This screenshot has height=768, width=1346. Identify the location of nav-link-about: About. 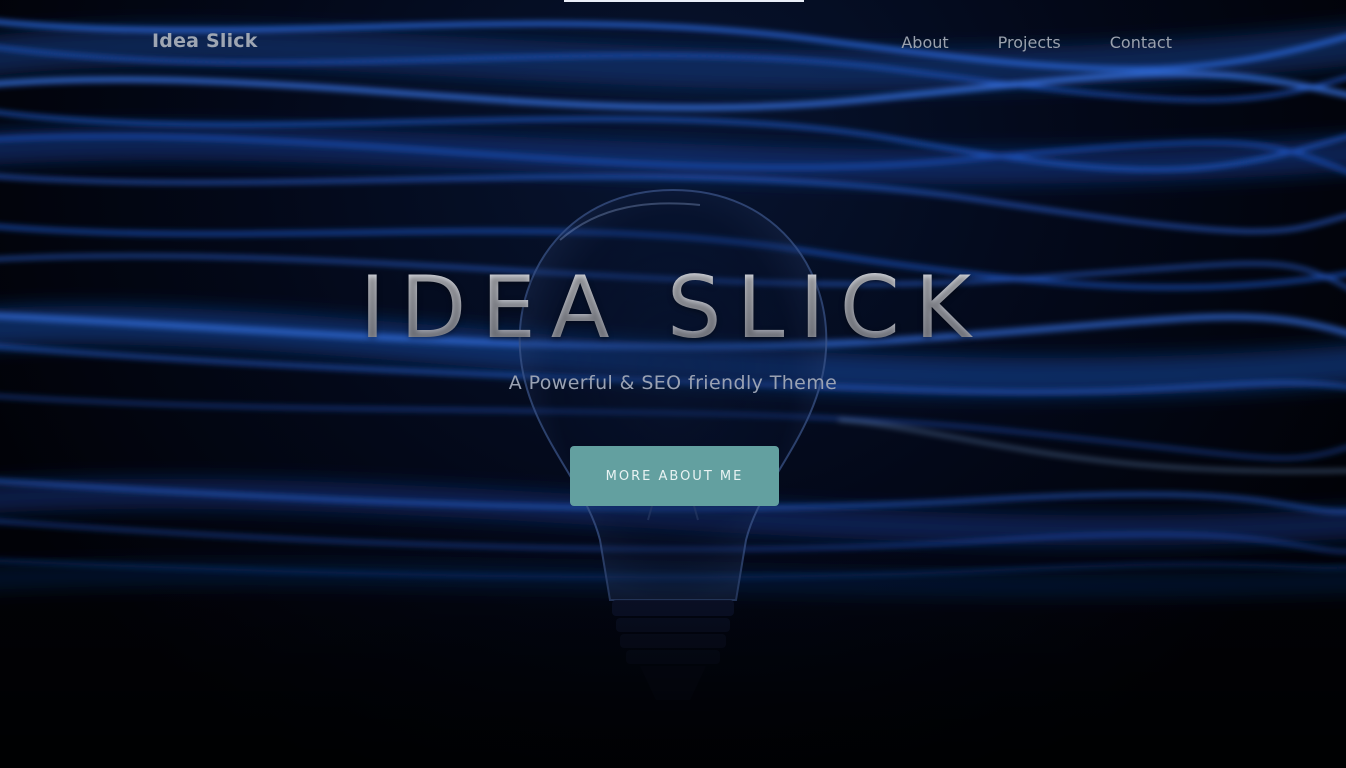
(924, 42).